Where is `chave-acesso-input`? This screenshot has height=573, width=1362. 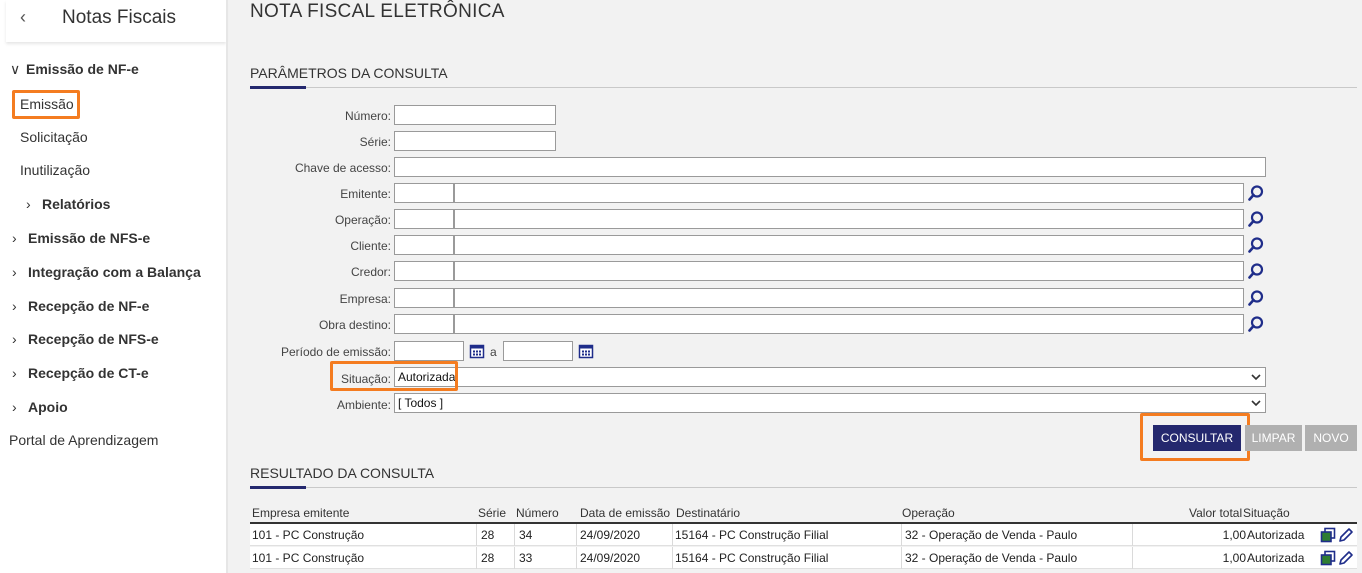 chave-acesso-input is located at coordinates (830, 167).